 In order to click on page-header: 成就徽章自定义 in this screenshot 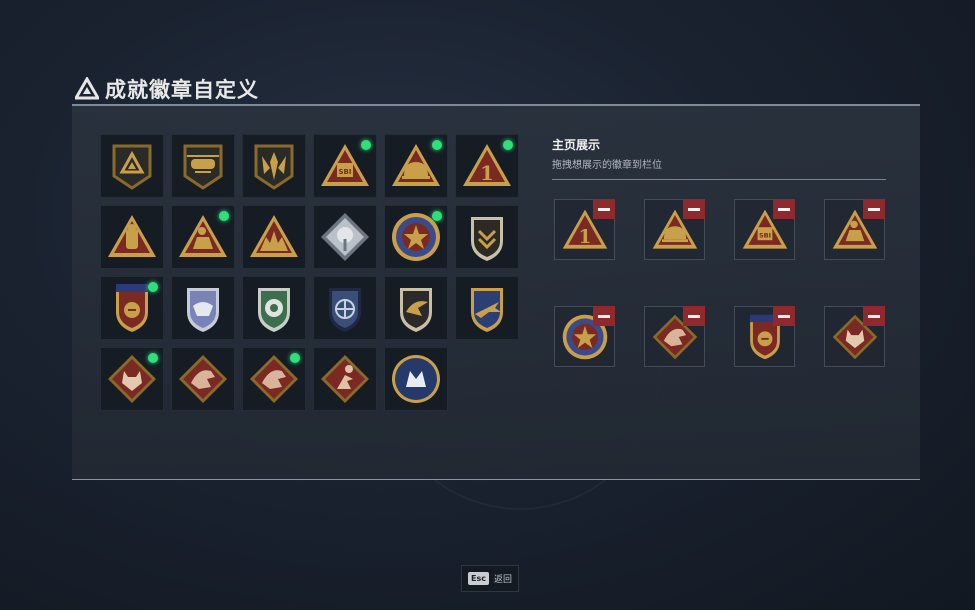, I will do `click(167, 89)`.